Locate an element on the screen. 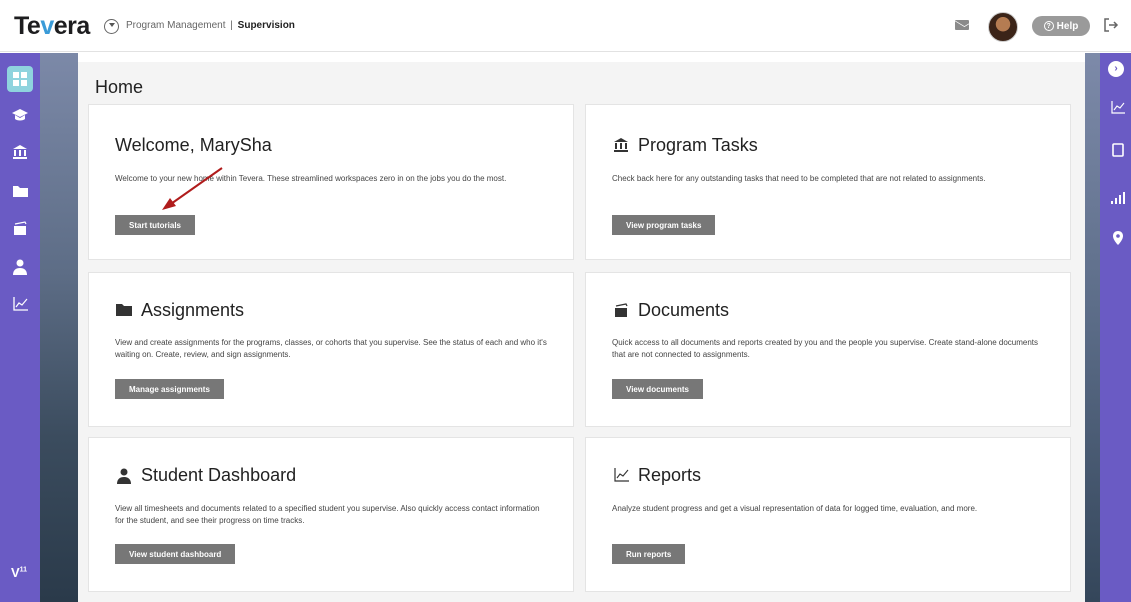 The width and height of the screenshot is (1131, 602). manage-assignments-button: Manage assignments is located at coordinates (169, 389).